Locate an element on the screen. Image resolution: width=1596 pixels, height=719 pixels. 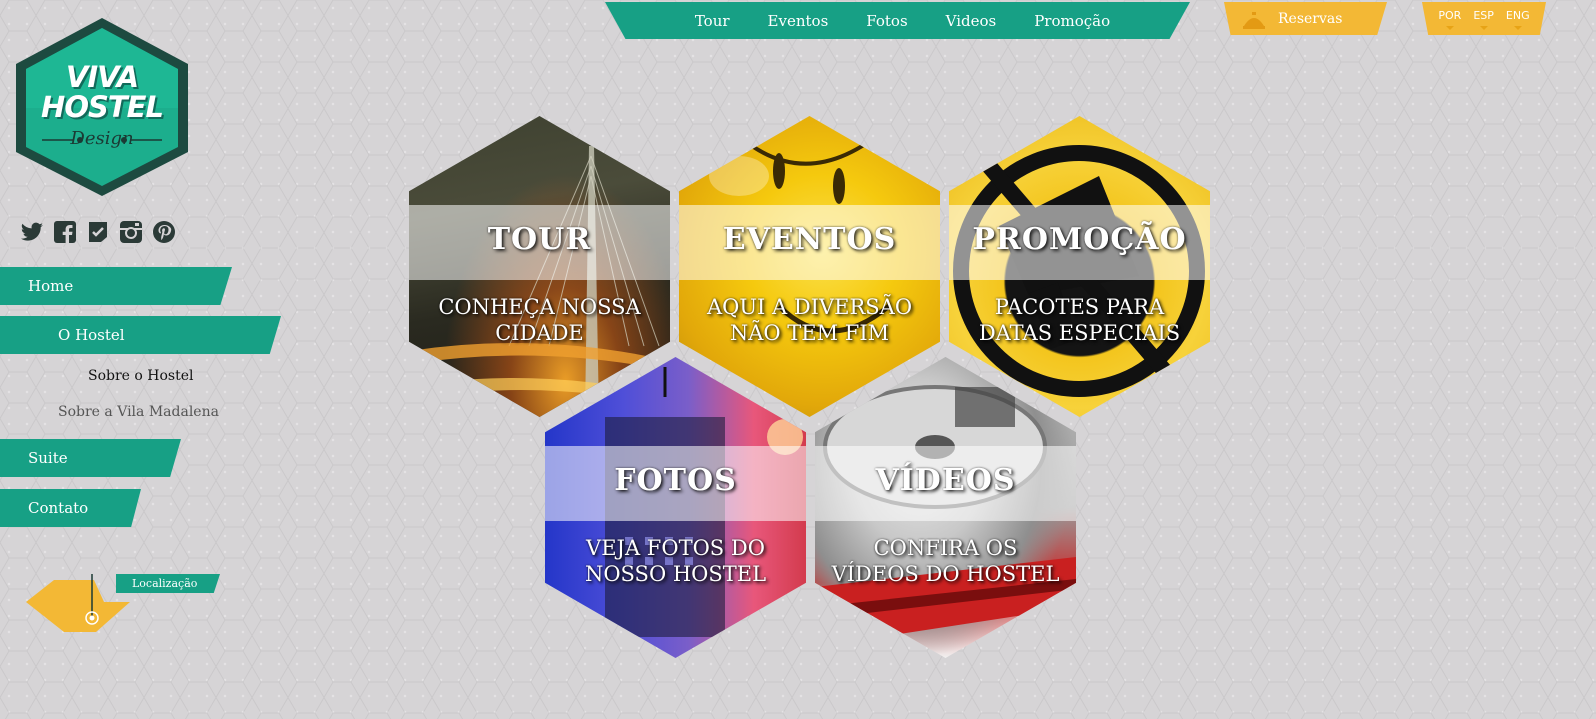
language-selector: POR ESP ENG is located at coordinates (1484, 18).